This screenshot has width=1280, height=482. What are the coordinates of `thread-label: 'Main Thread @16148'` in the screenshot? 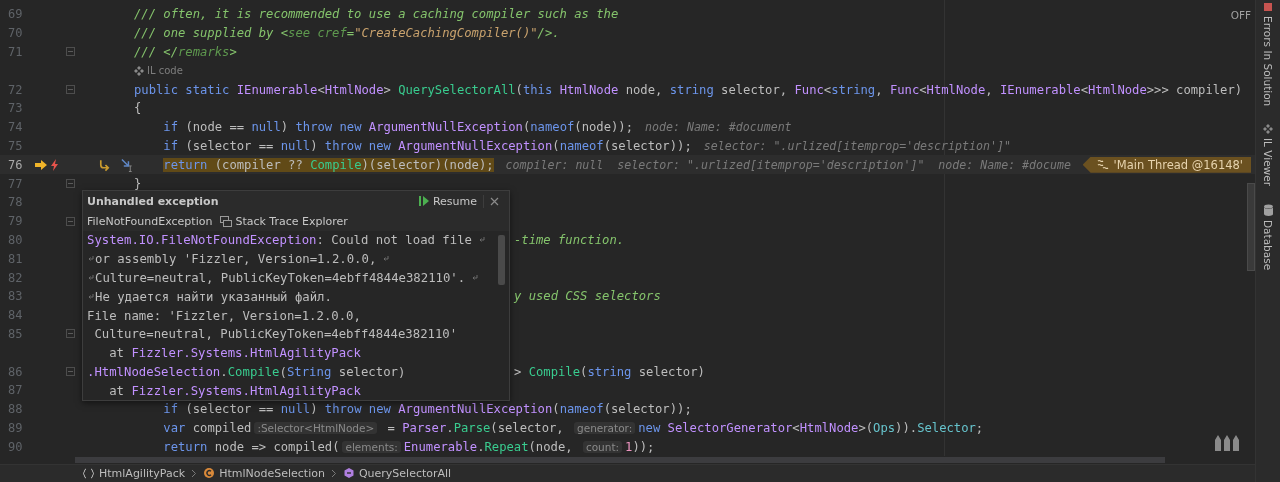 It's located at (1178, 164).